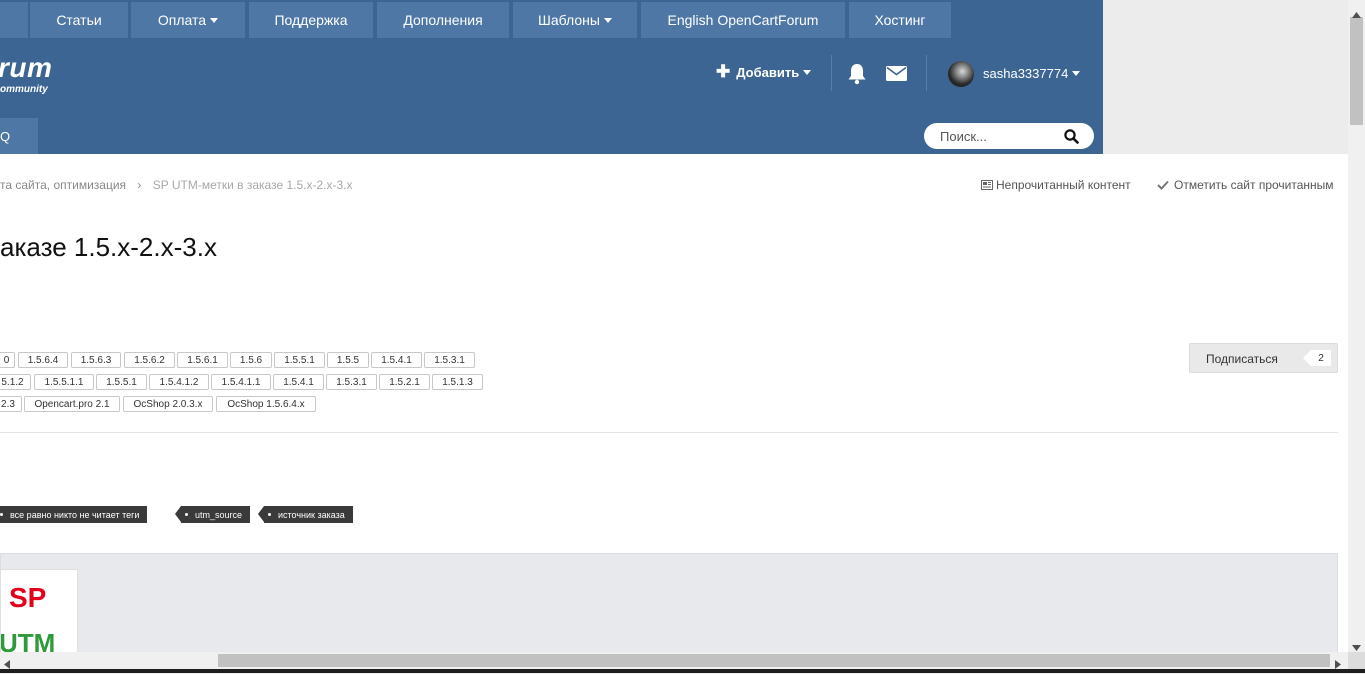 Image resolution: width=1365 pixels, height=674 pixels. What do you see at coordinates (7, 360) in the screenshot?
I see `version-tag: 0` at bounding box center [7, 360].